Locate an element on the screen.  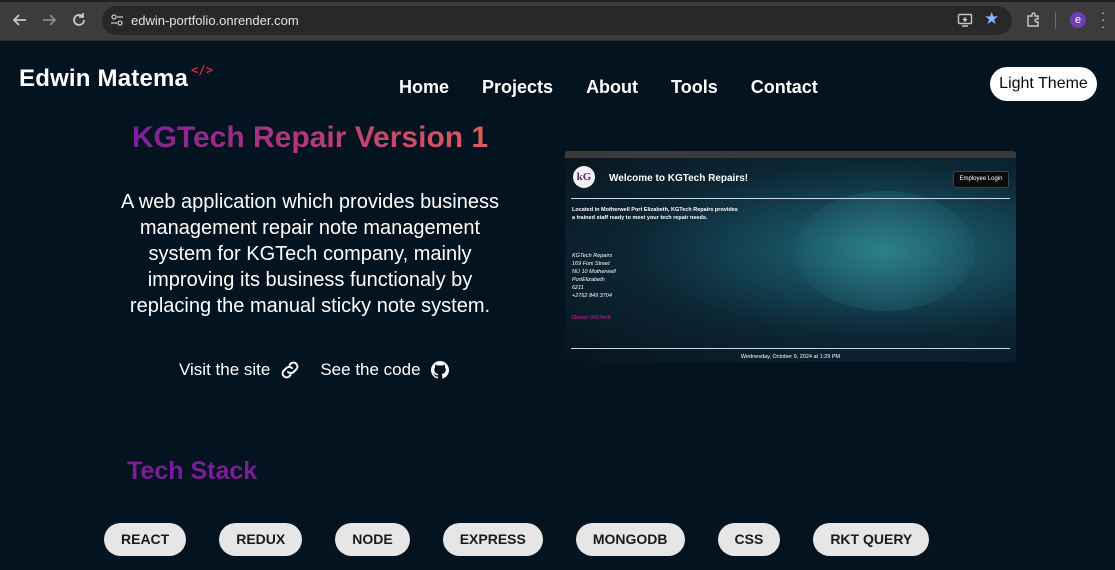
preview-date: Wednesday, October 9, 2024 at 1:29 PM is located at coordinates (790, 357).